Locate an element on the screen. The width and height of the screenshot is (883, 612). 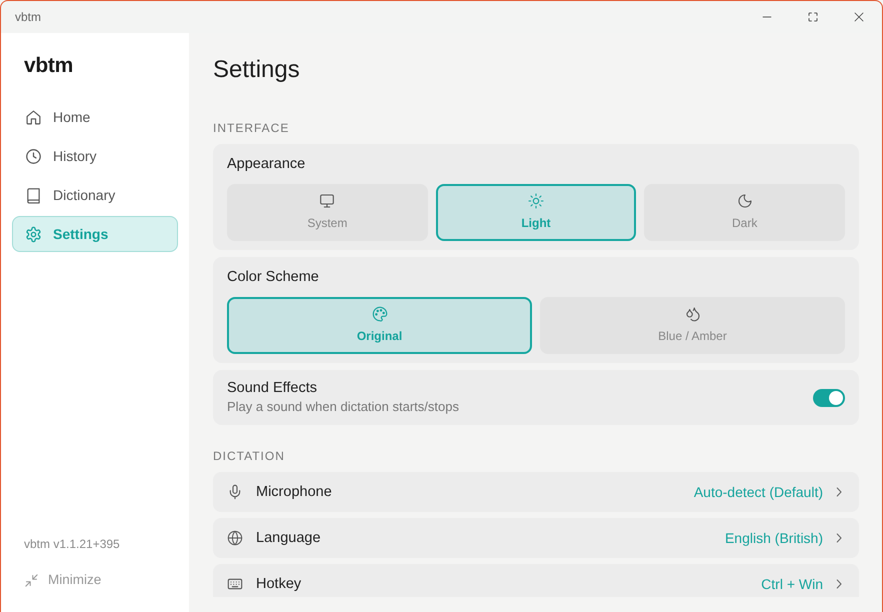
setting-value: Auto-detect (Default) is located at coordinates (758, 492).